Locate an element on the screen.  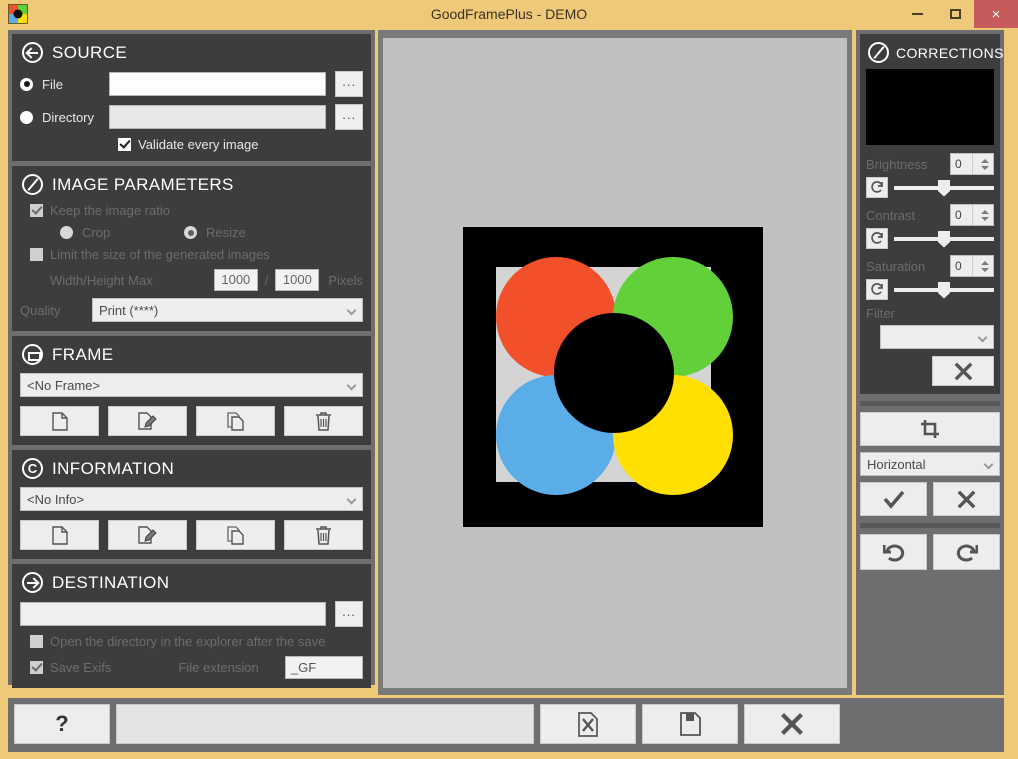
width-max-input: 1000 is located at coordinates (235, 280).